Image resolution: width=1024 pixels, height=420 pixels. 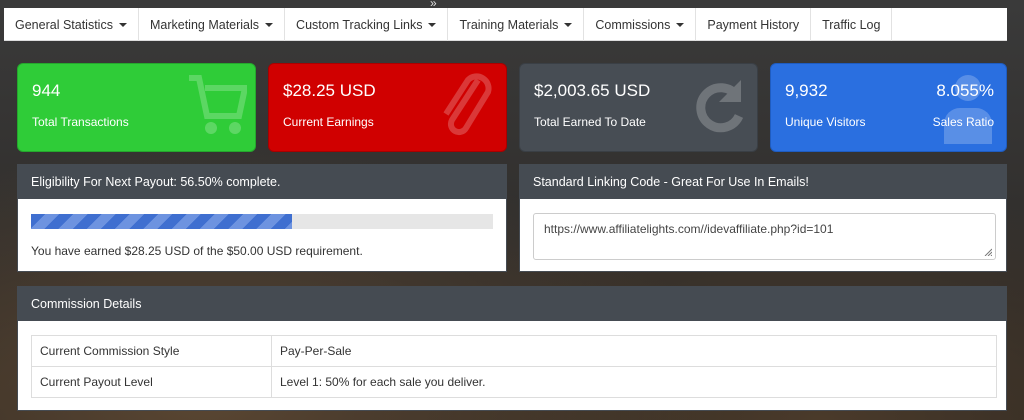 I want to click on tile-current-earnings: $28.25 USD Current Earnings, so click(x=387, y=107).